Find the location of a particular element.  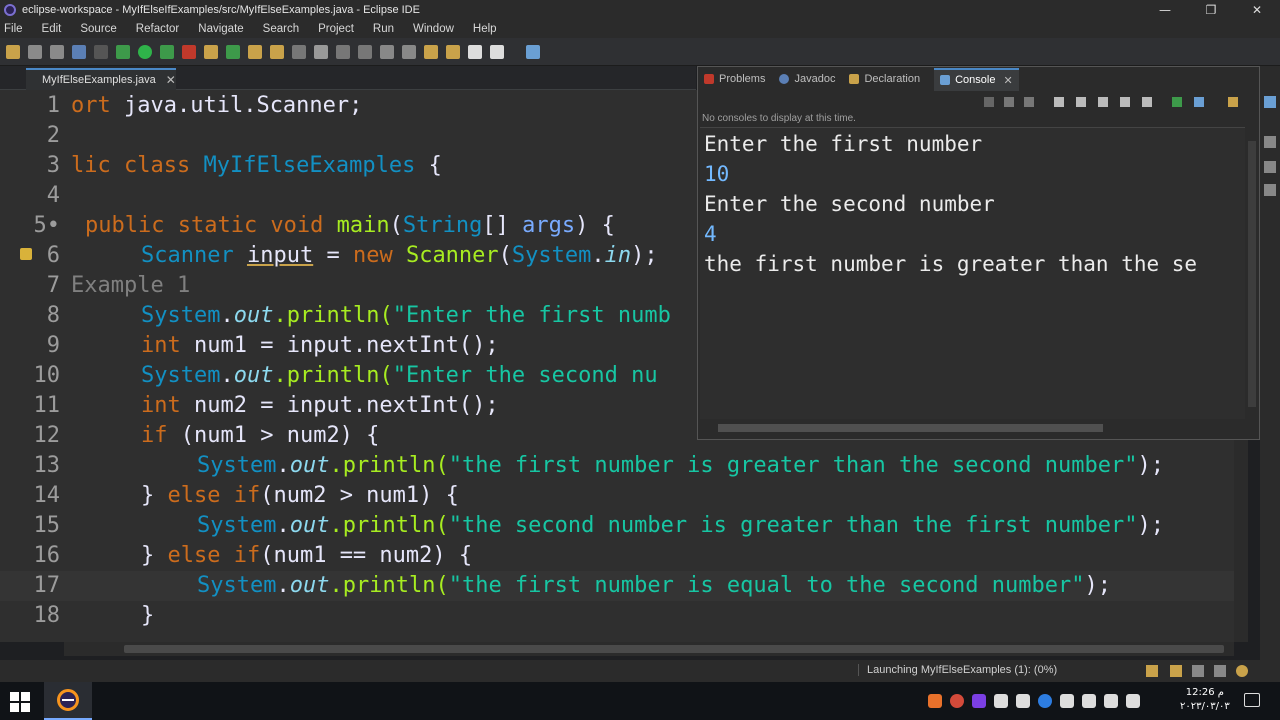

remove-all-icon is located at coordinates (1029, 102).